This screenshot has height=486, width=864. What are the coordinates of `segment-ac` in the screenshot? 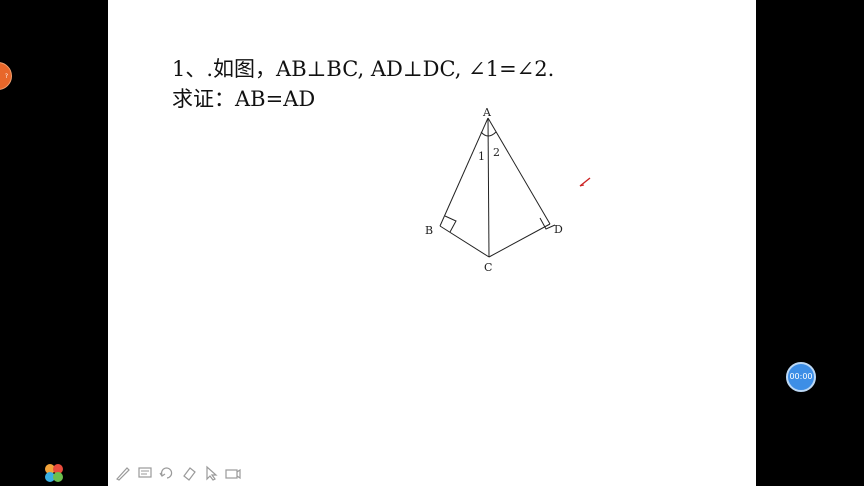 It's located at (488, 187).